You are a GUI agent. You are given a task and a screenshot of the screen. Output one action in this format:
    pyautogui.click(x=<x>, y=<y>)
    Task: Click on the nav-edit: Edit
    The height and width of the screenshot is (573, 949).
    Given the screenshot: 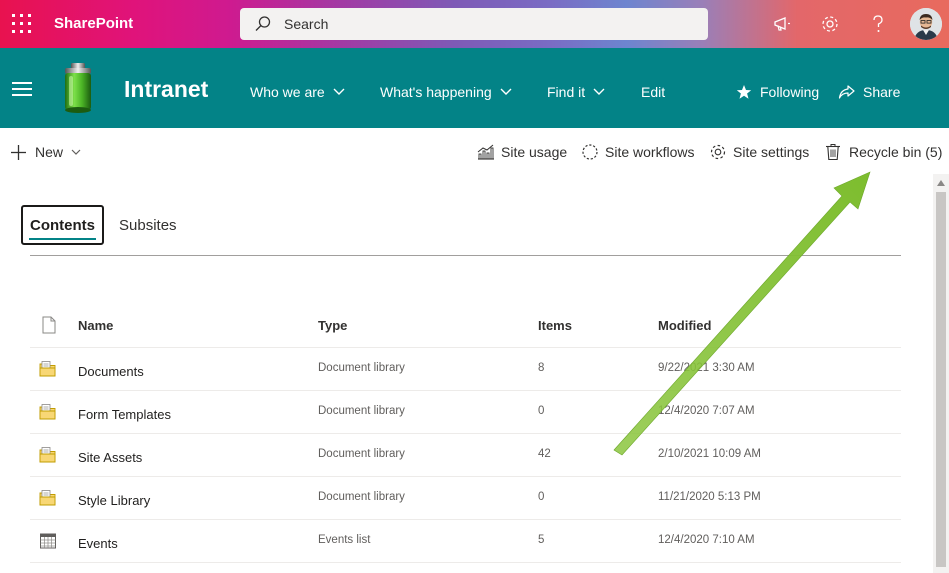 What is the action you would take?
    pyautogui.click(x=653, y=92)
    